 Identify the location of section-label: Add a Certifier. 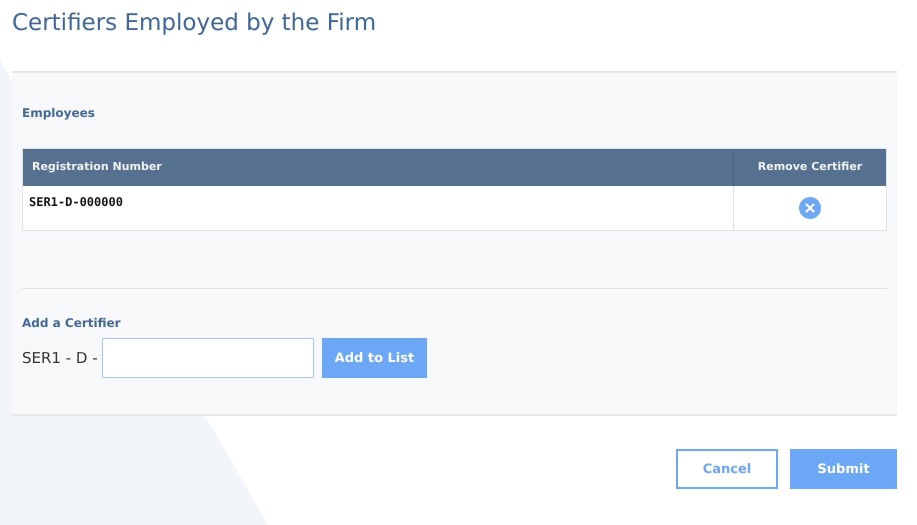
(72, 323).